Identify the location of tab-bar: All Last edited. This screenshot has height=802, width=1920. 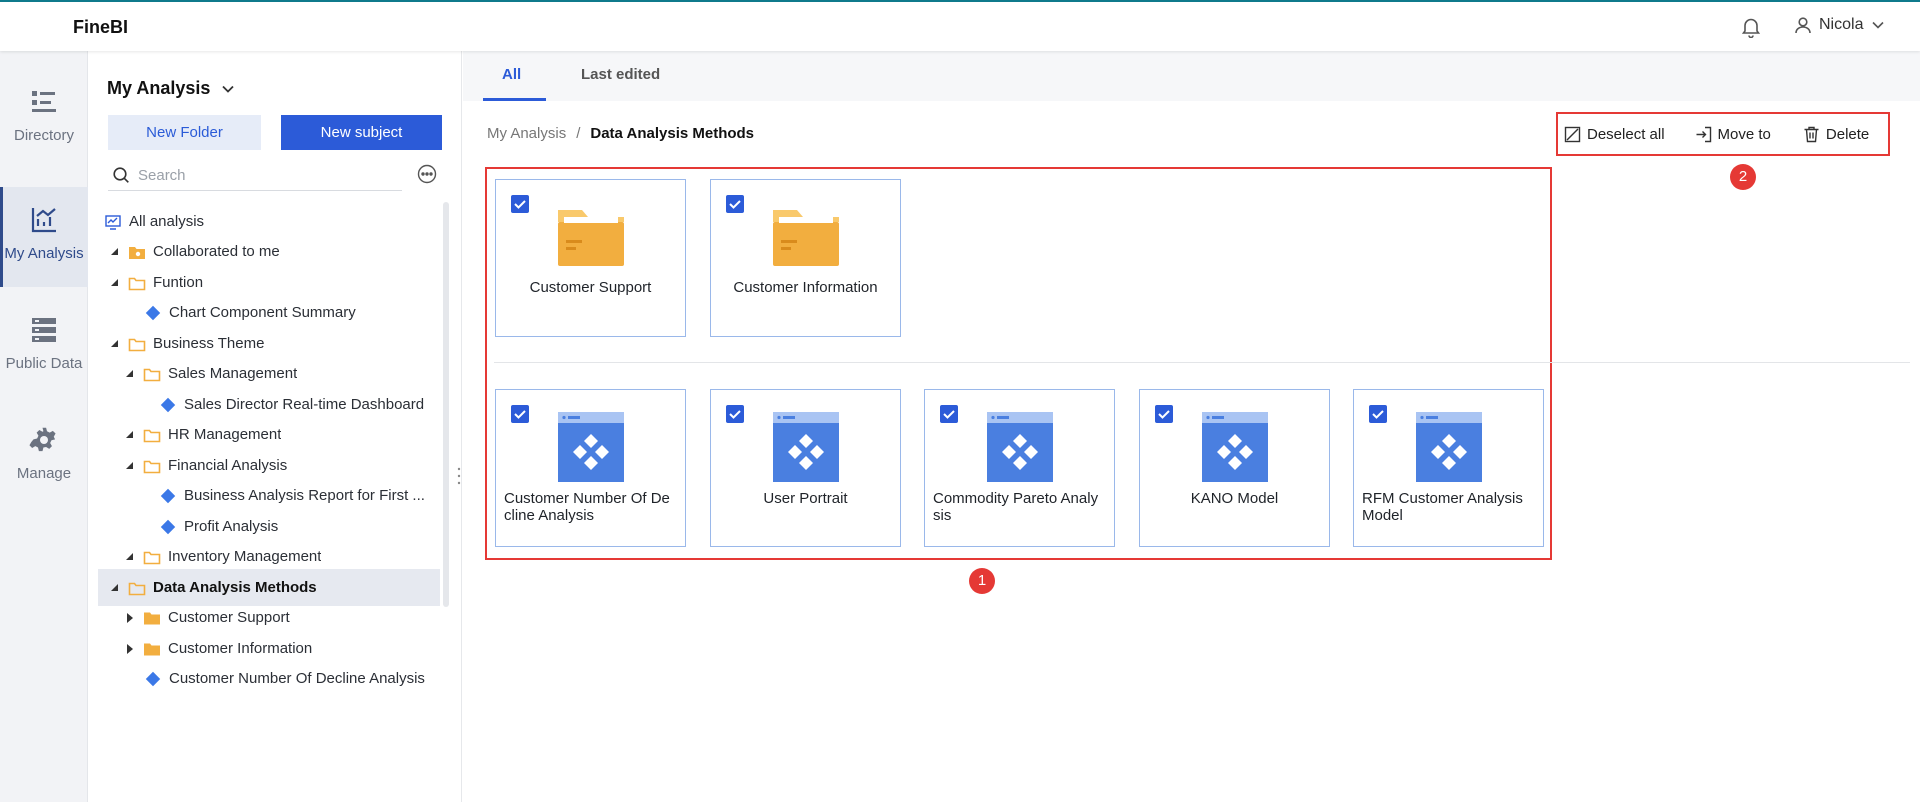
(1191, 76).